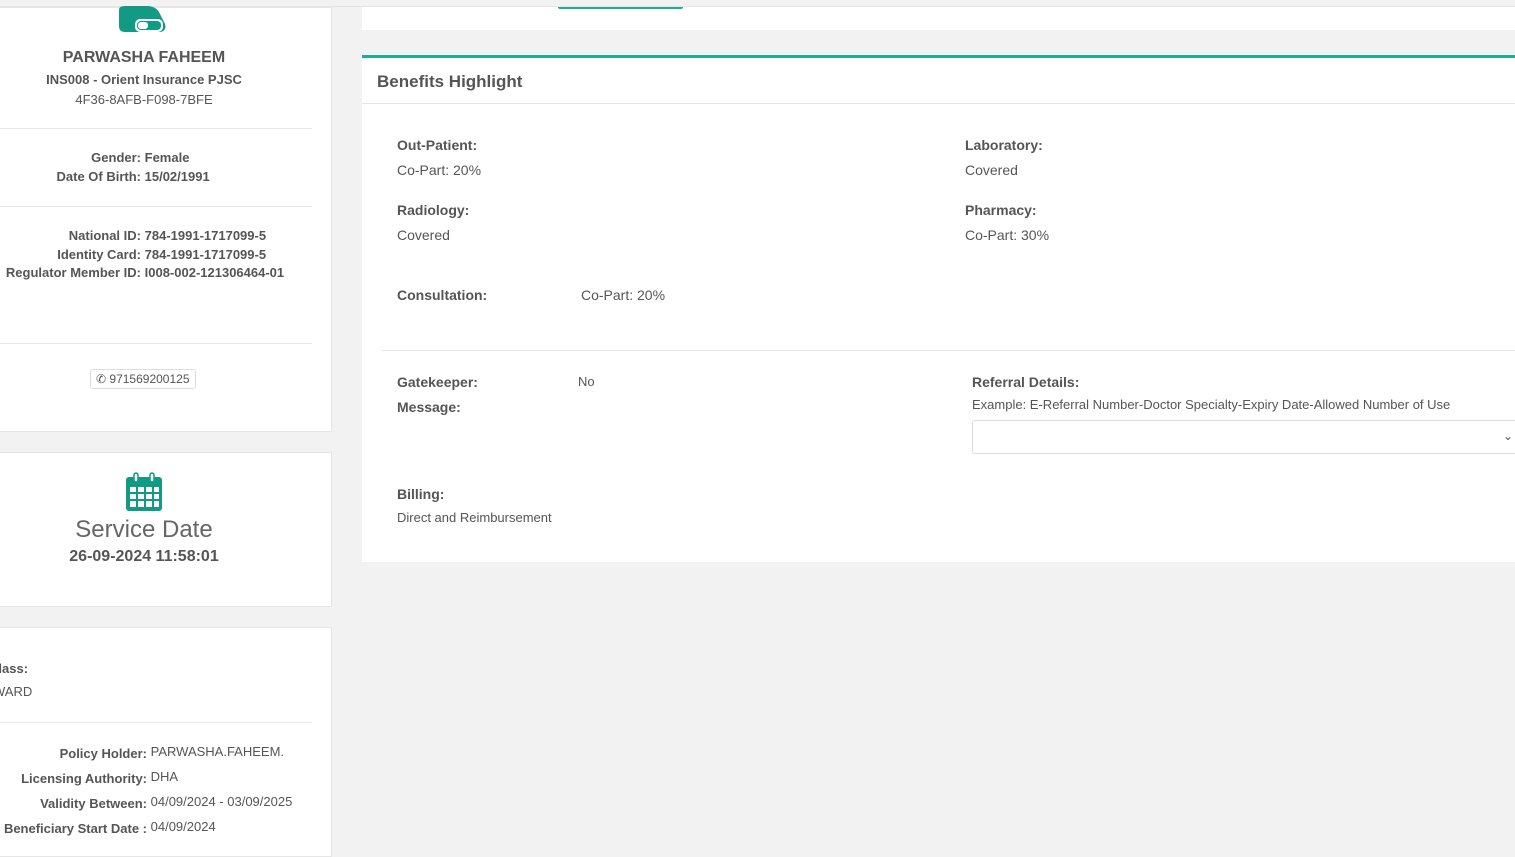  What do you see at coordinates (116, 157) in the screenshot?
I see `gender-label: Gender:` at bounding box center [116, 157].